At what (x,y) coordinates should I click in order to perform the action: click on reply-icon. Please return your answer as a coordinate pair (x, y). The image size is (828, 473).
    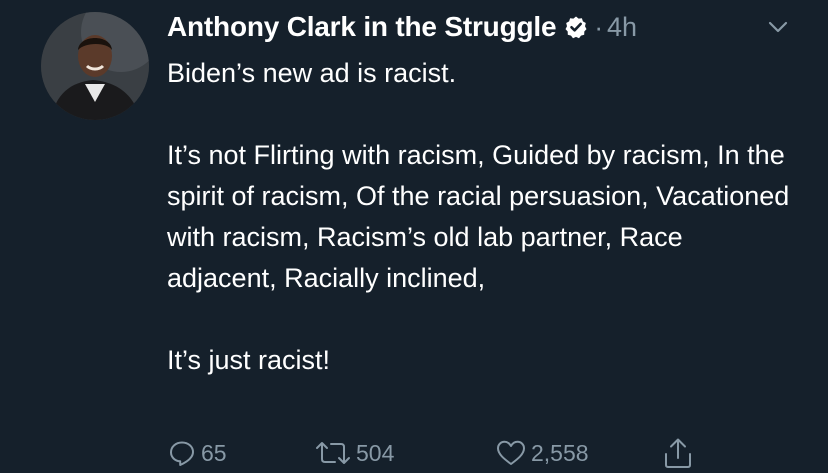
    Looking at the image, I should click on (182, 453).